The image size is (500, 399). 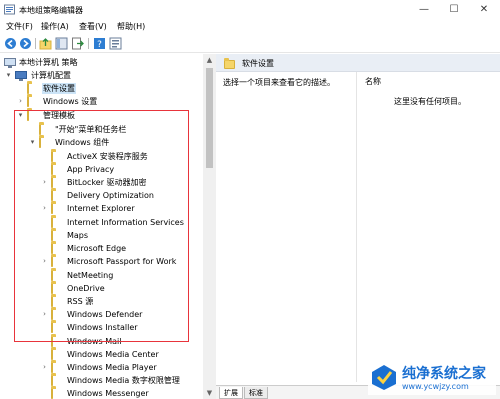 I want to click on scroll-down-icon: ▼, so click(x=209, y=393).